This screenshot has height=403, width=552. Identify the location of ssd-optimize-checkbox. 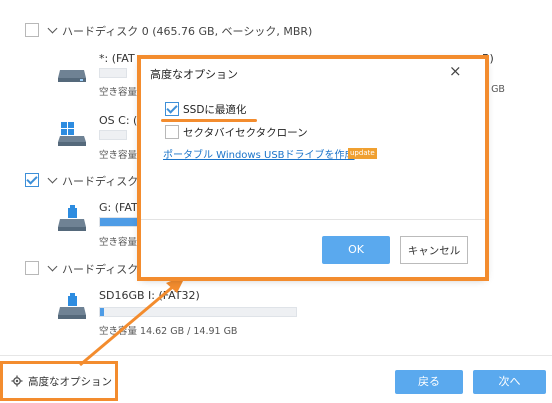
(172, 109).